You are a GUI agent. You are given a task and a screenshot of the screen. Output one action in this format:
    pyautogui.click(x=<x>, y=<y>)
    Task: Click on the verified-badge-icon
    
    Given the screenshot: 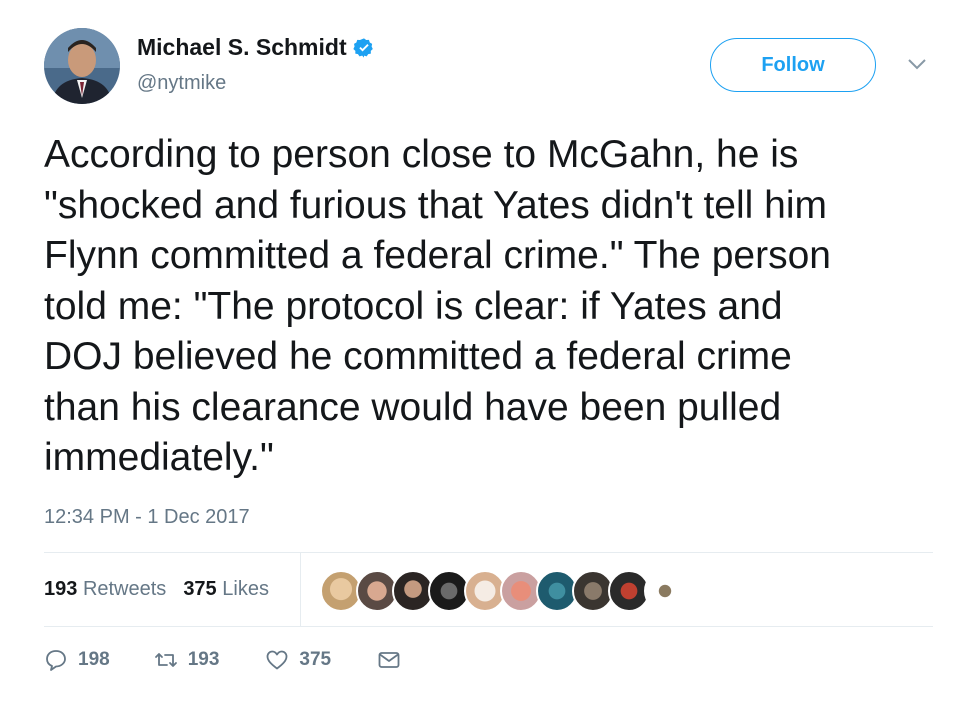 What is the action you would take?
    pyautogui.click(x=362, y=47)
    